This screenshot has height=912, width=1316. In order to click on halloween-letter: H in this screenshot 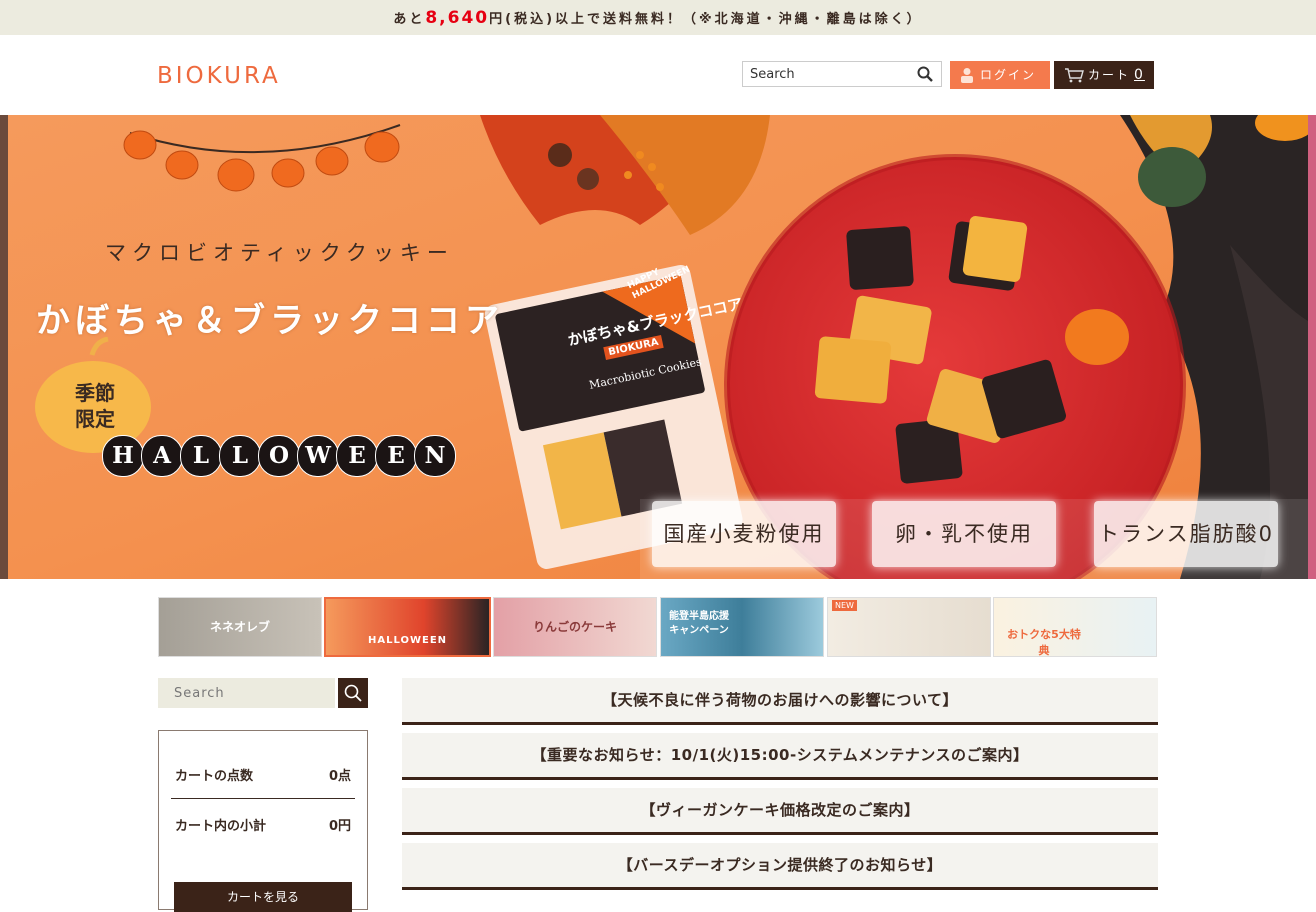, I will do `click(123, 456)`.